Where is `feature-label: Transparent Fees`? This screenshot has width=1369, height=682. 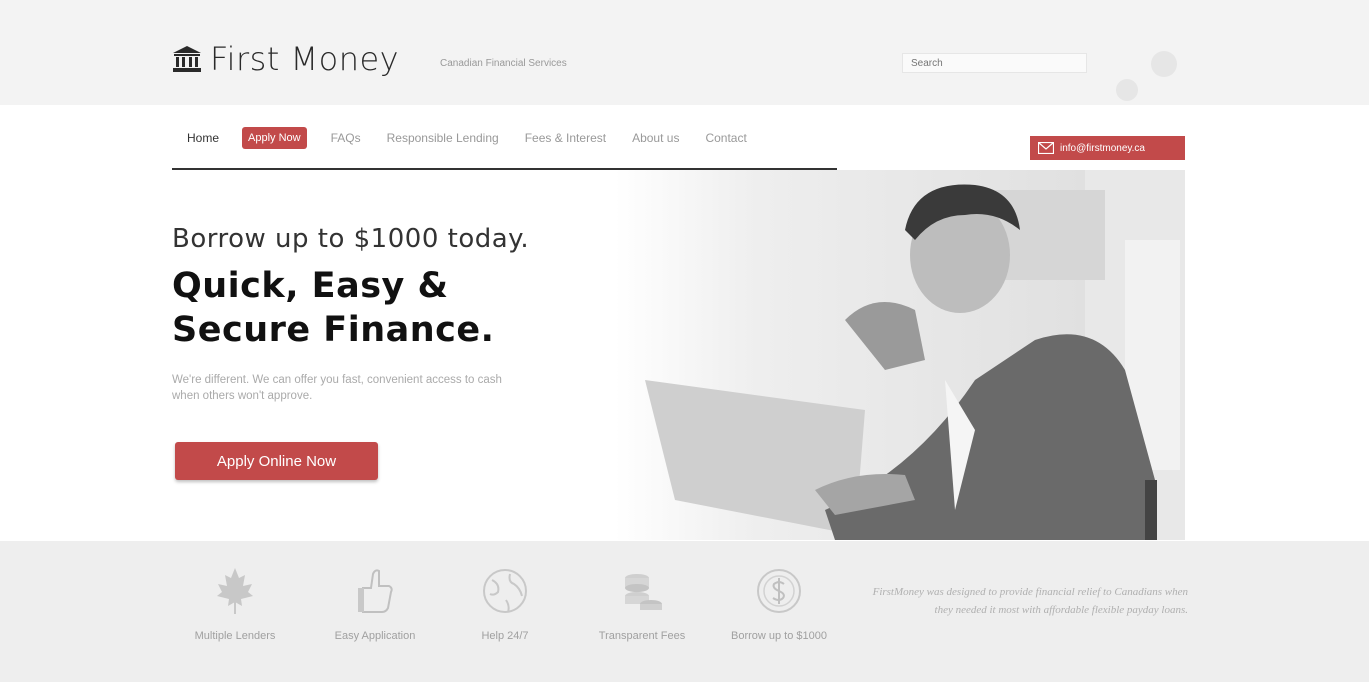
feature-label: Transparent Fees is located at coordinates (642, 636).